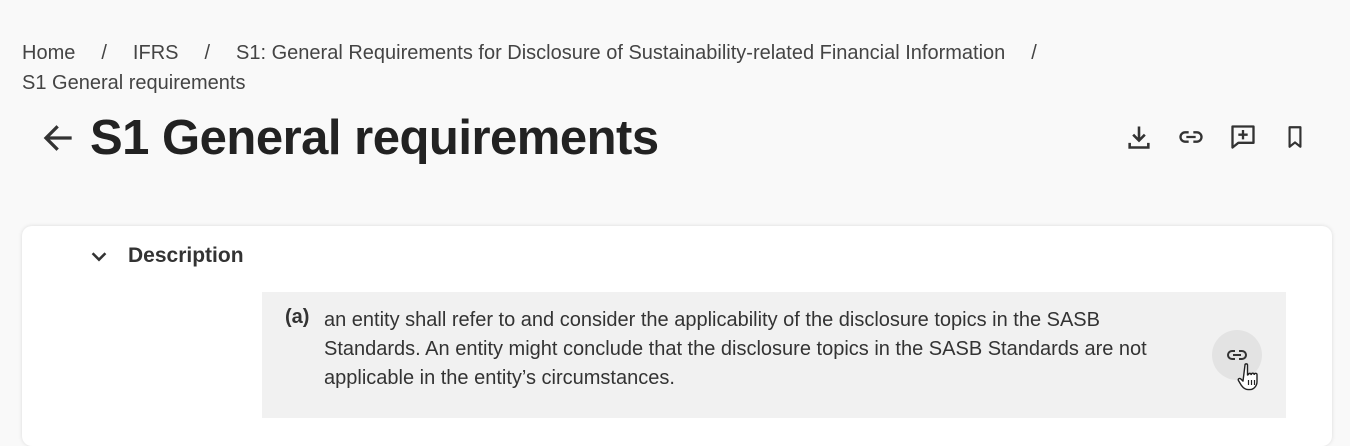  Describe the element at coordinates (156, 53) in the screenshot. I see `breadcrumb-ifrs: IFRS` at that location.